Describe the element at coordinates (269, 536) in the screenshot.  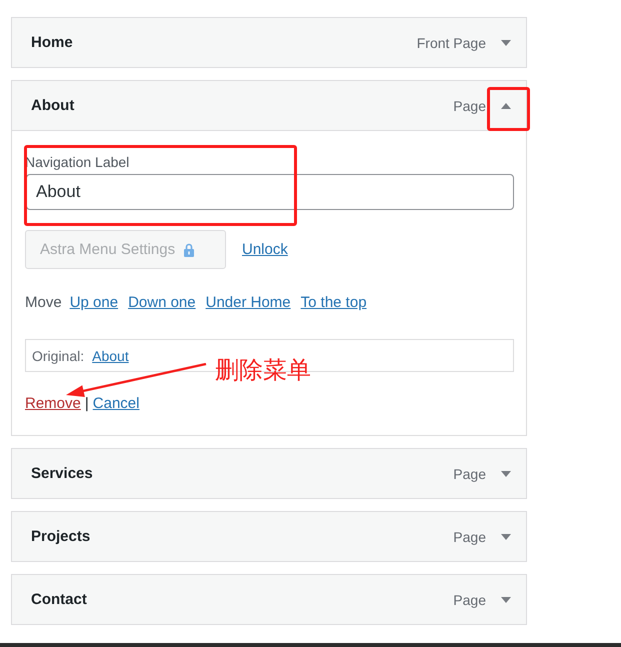
I see `menu-item-header: Projects Page` at that location.